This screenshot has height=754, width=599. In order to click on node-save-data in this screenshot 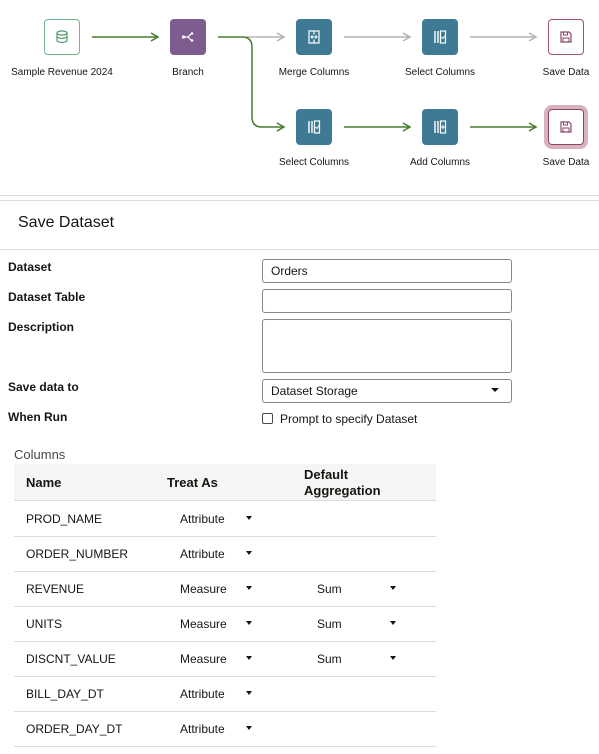, I will do `click(566, 37)`.